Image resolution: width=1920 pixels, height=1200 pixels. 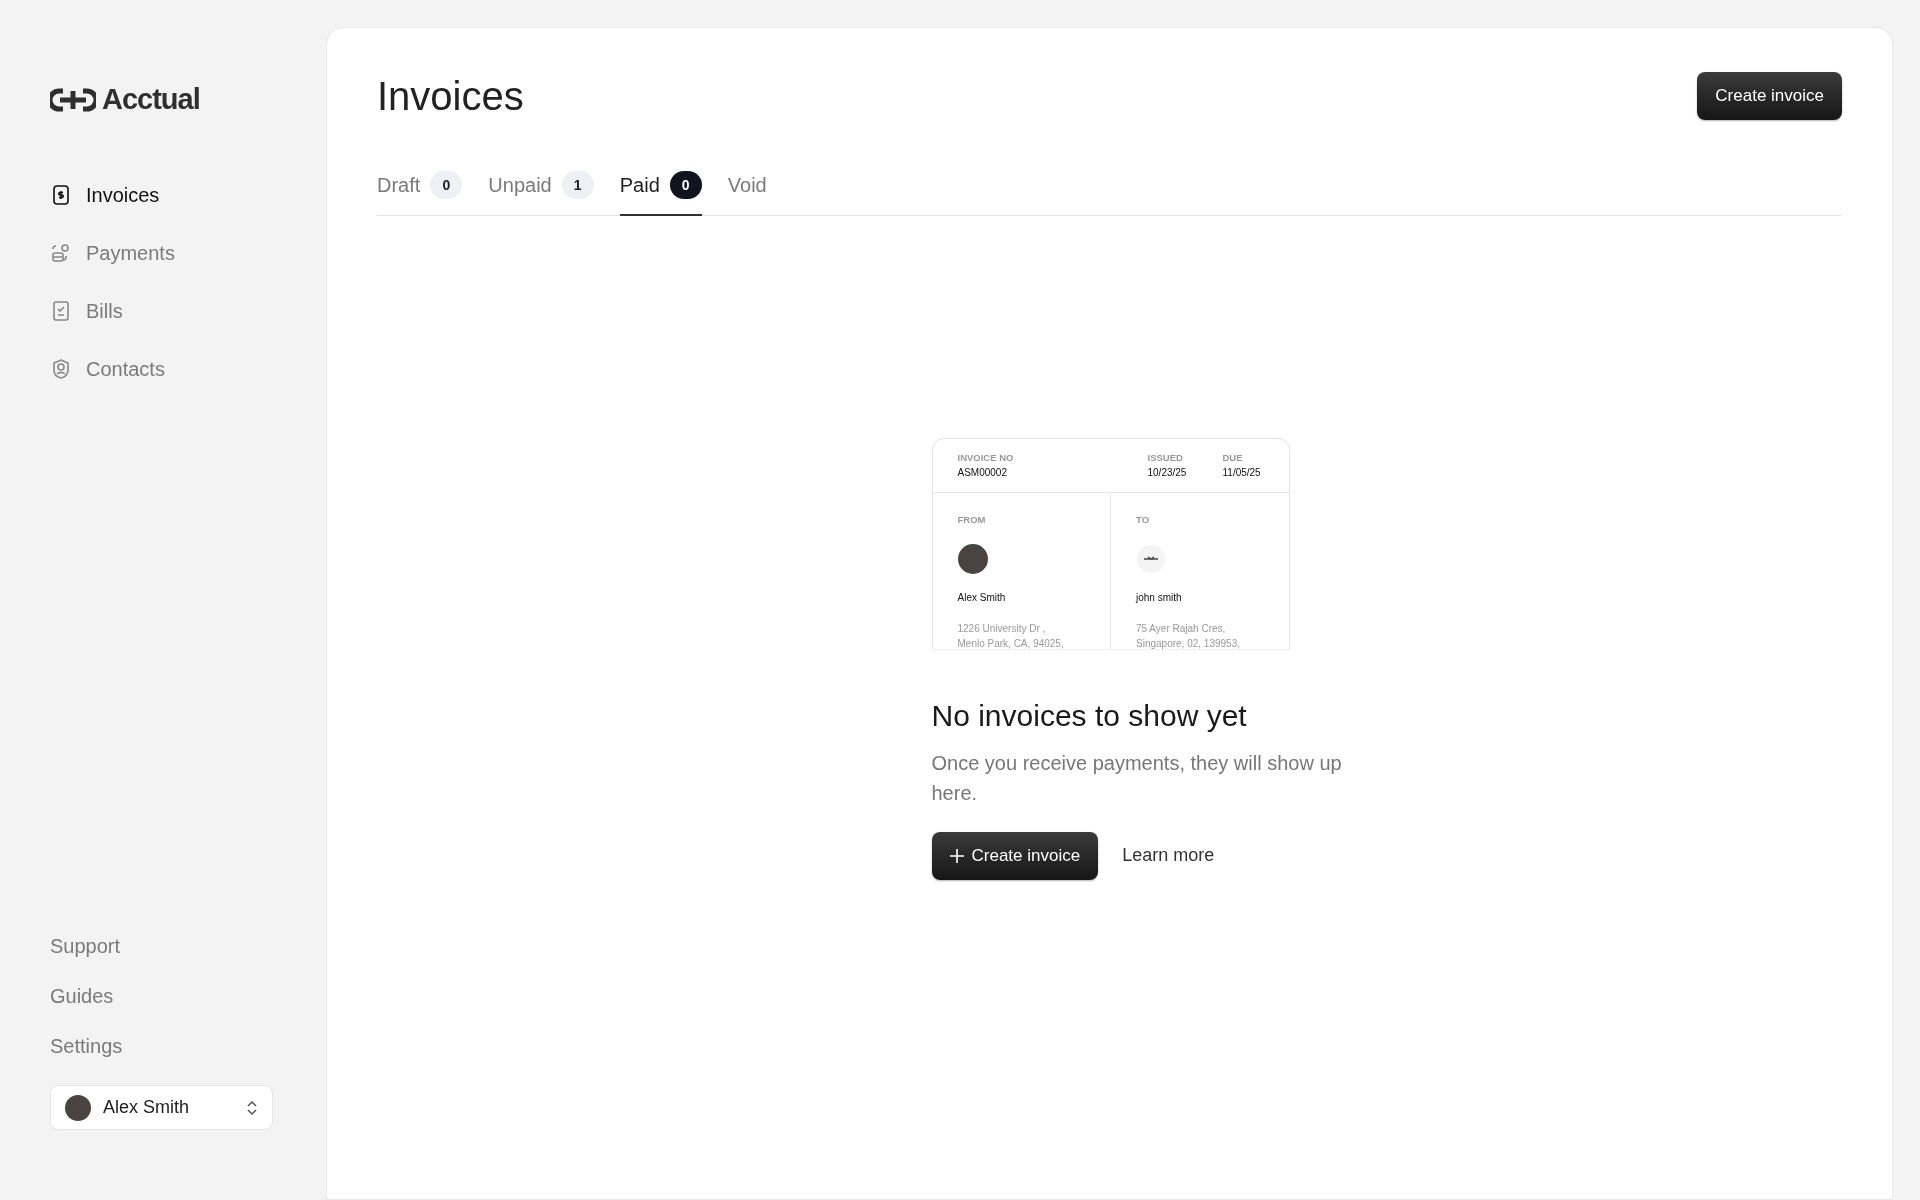 I want to click on sidebar-item: Bills, so click(x=173, y=310).